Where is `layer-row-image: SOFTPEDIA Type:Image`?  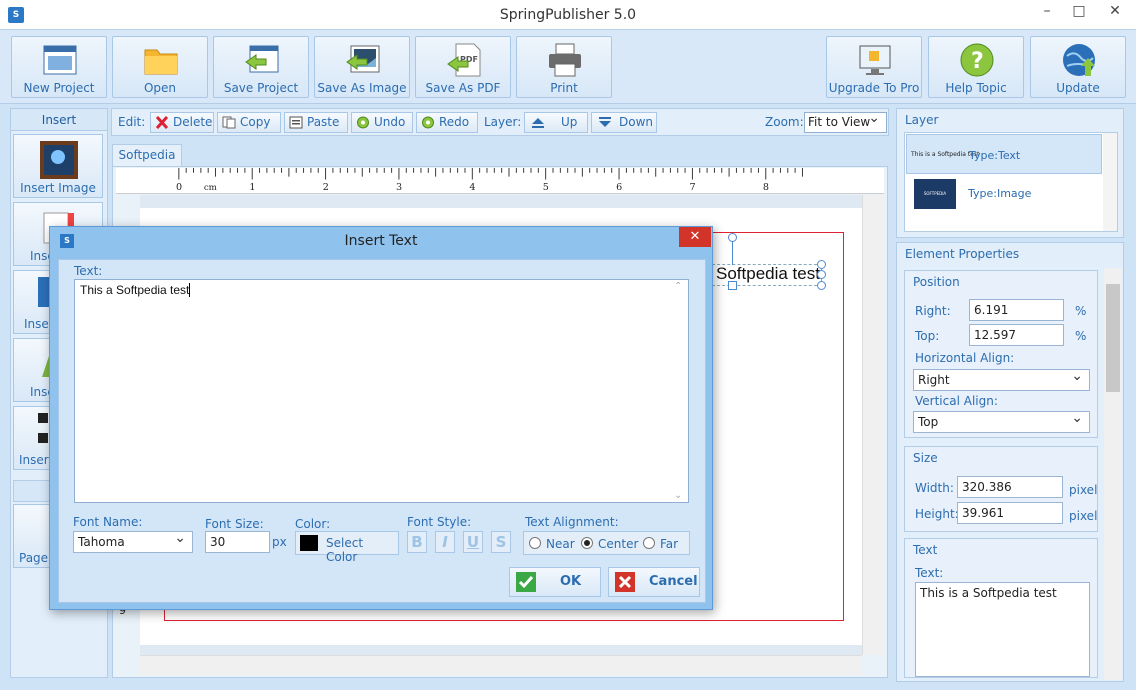 layer-row-image: SOFTPEDIA Type:Image is located at coordinates (1004, 195).